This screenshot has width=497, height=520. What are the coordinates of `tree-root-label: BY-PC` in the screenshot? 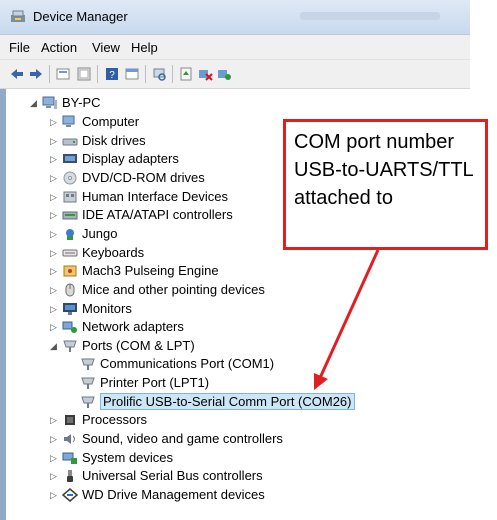 It's located at (81, 102).